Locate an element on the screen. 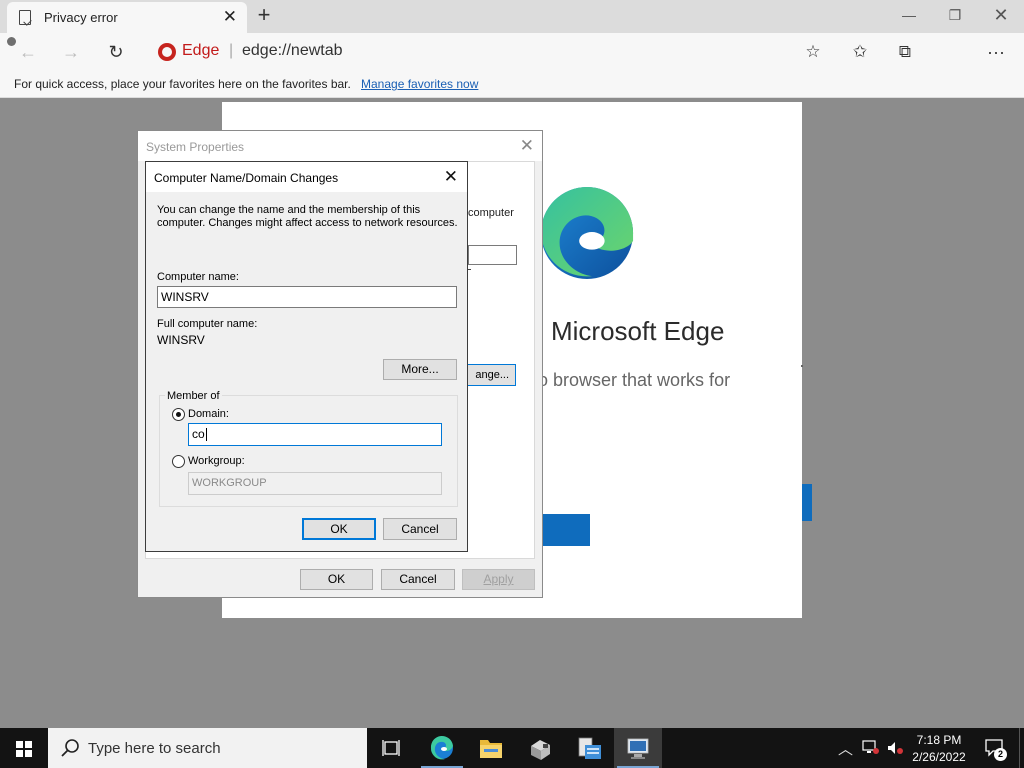 The width and height of the screenshot is (1024, 768). search-placeholder: Type here to search is located at coordinates (154, 748).